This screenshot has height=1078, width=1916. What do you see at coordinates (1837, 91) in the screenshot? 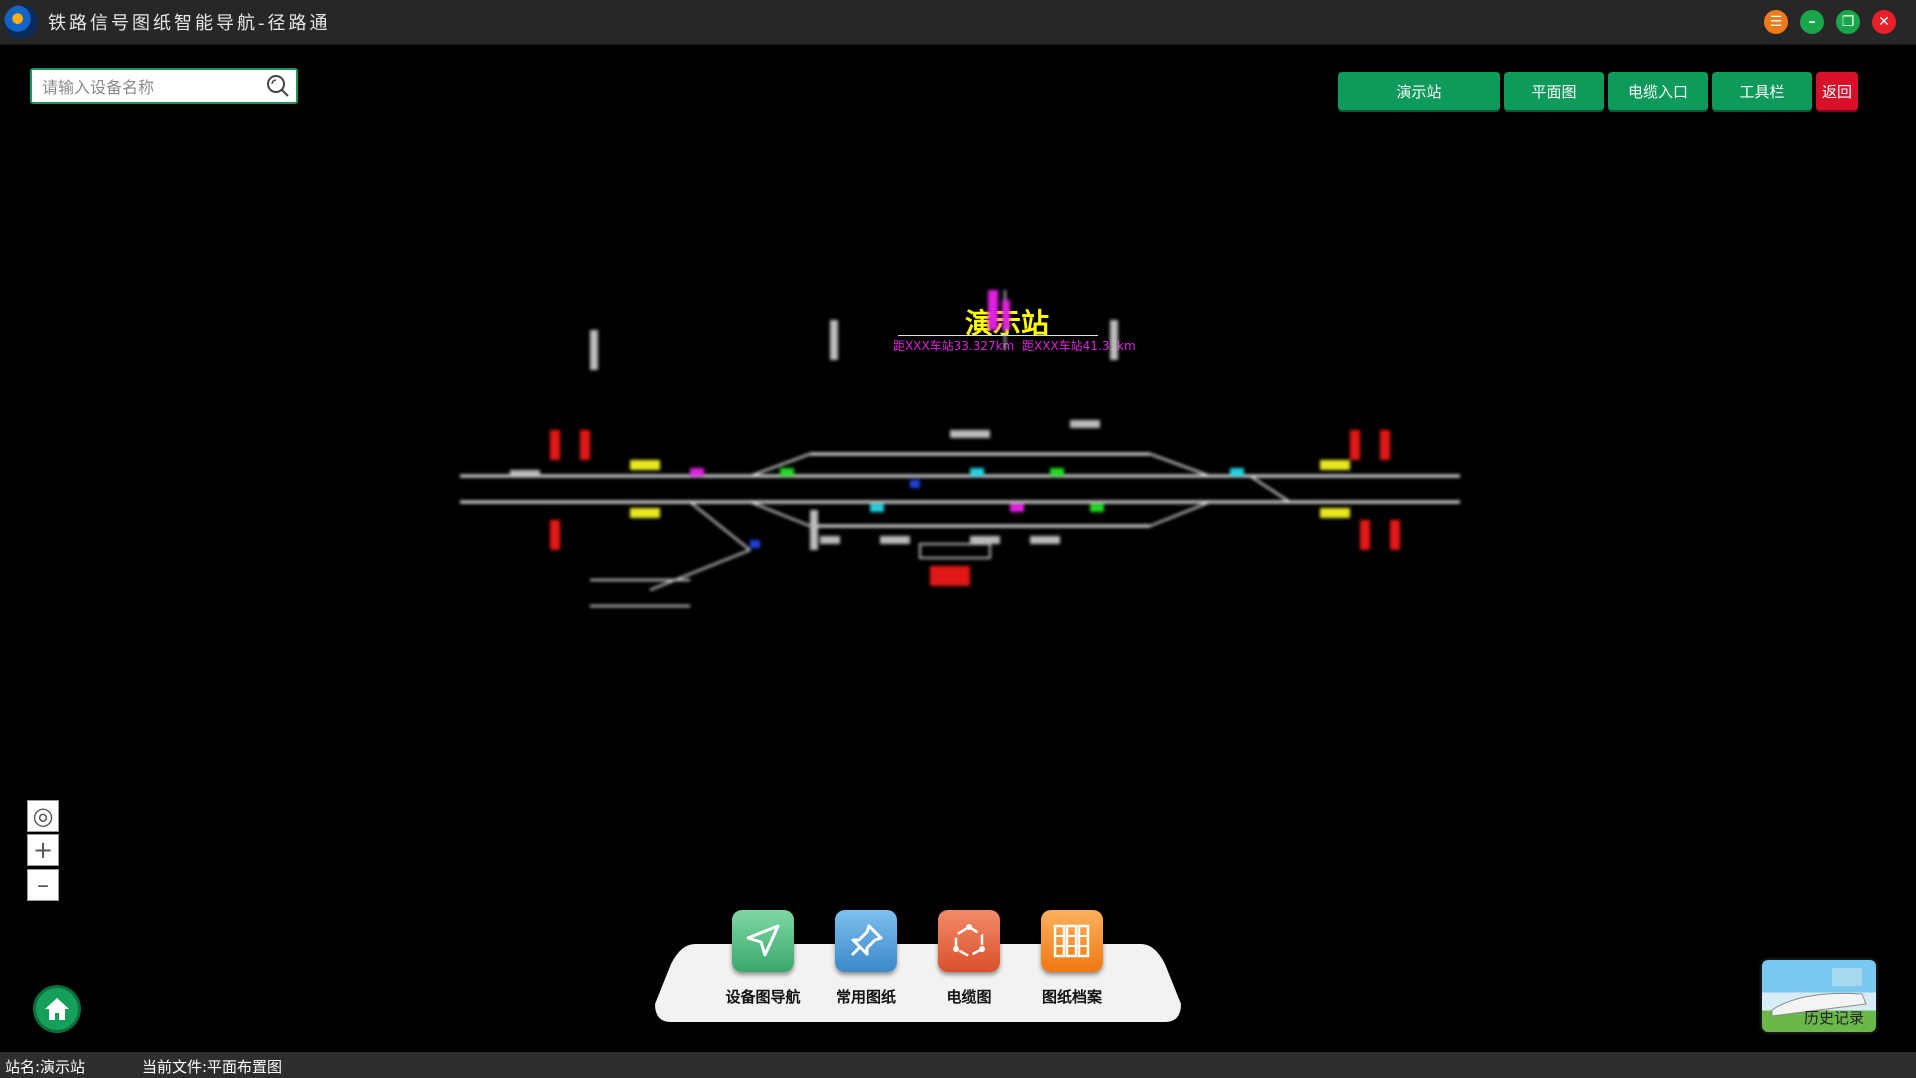
I see `back-button: 返回` at bounding box center [1837, 91].